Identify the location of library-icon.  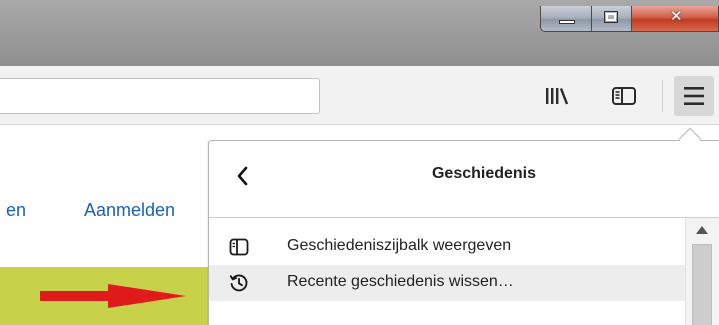
(557, 96).